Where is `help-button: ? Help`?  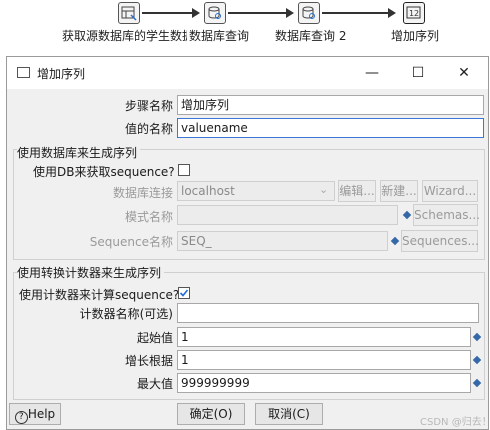 help-button: ? Help is located at coordinates (35, 414).